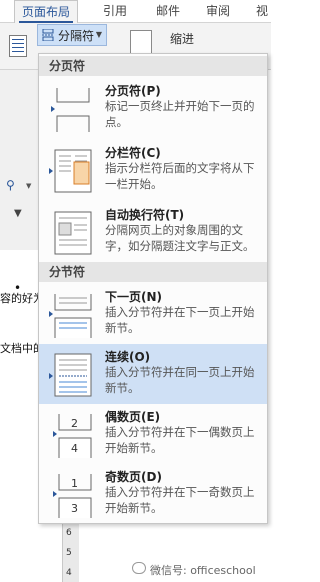 The height and width of the screenshot is (582, 320). What do you see at coordinates (18, 213) in the screenshot?
I see `collapse-arrow-icon: ▼` at bounding box center [18, 213].